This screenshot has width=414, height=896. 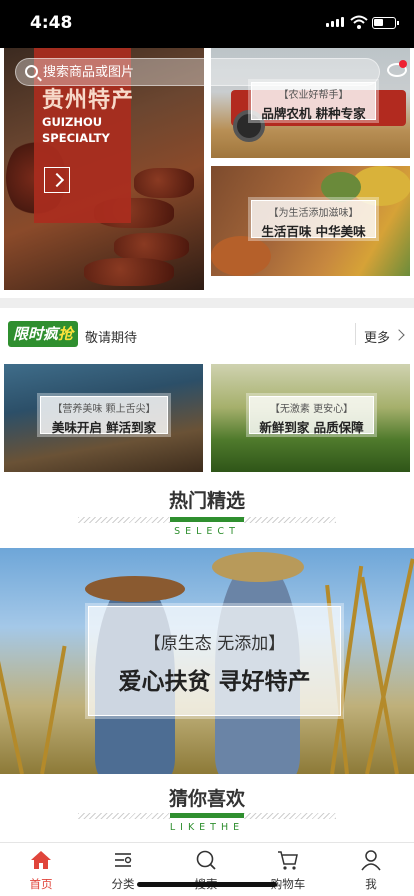 What do you see at coordinates (313, 213) in the screenshot?
I see `banner-label-small: 【为生活添加滋味】` at bounding box center [313, 213].